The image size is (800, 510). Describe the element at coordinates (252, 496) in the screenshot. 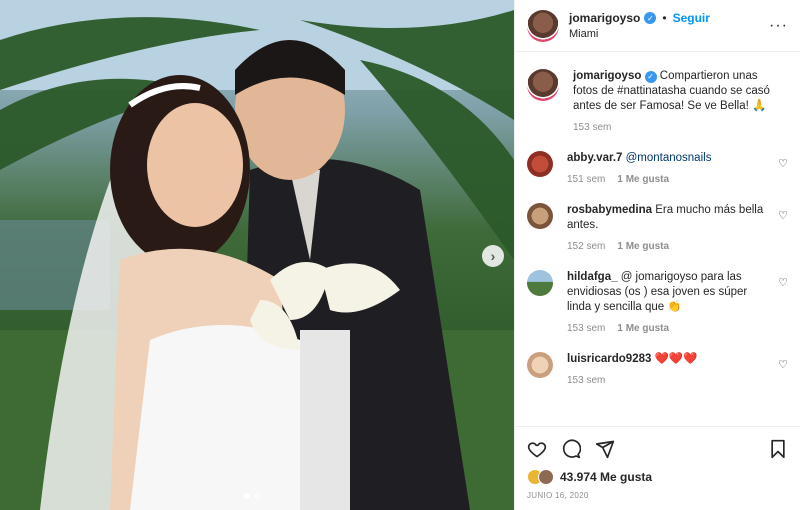

I see `carousel-indicator` at that location.